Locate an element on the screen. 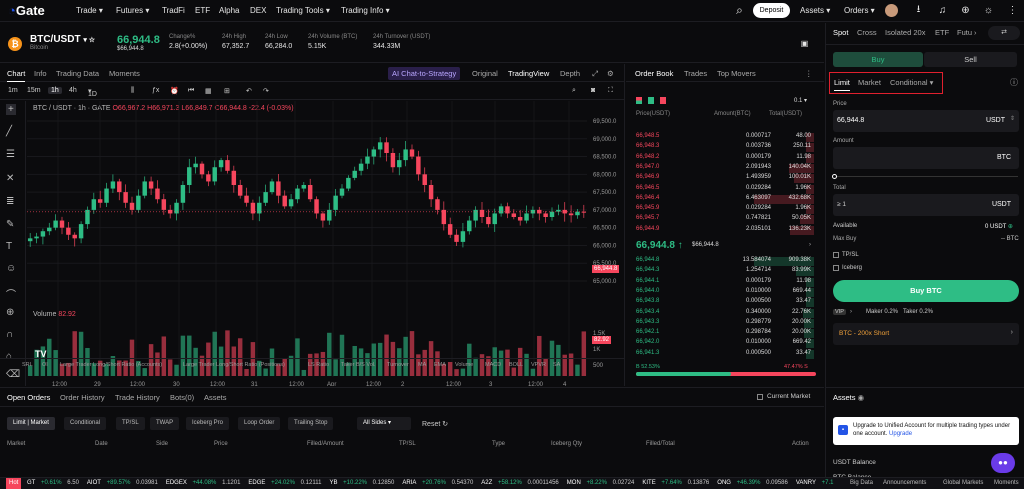 The width and height of the screenshot is (1024, 489). orderbook-row: 66,941.3 0.000500 33.47 is located at coordinates (725, 354).